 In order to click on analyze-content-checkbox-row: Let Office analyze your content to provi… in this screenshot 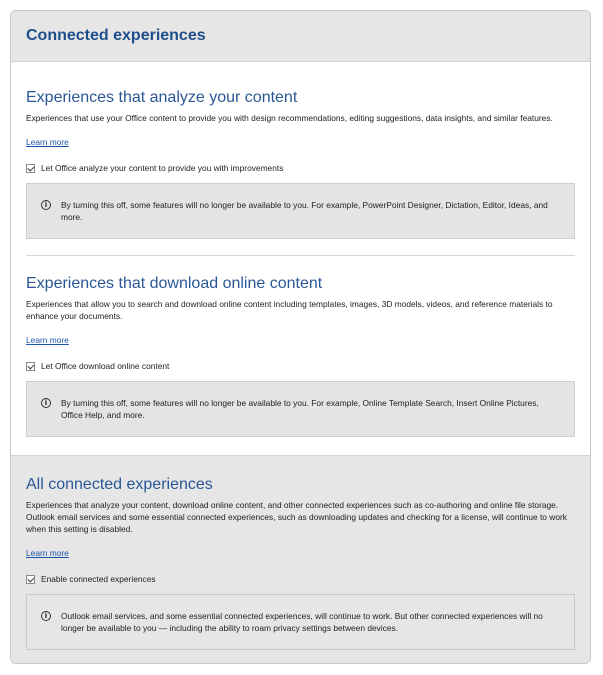, I will do `click(300, 168)`.